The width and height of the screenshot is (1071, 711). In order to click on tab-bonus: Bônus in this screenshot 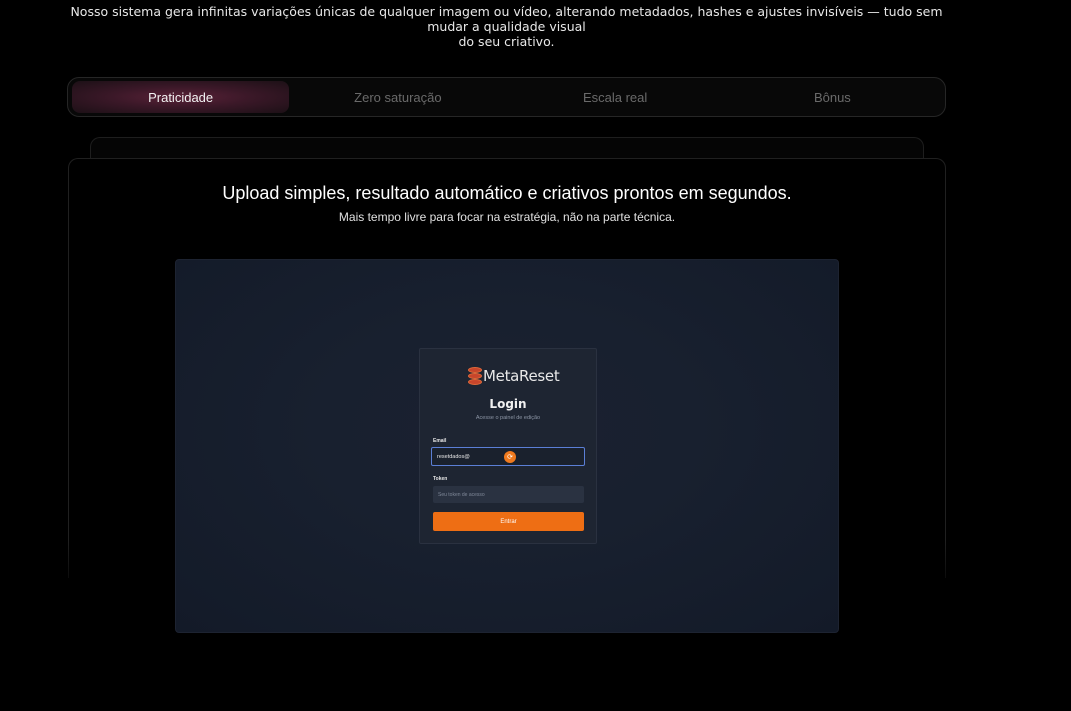, I will do `click(832, 97)`.